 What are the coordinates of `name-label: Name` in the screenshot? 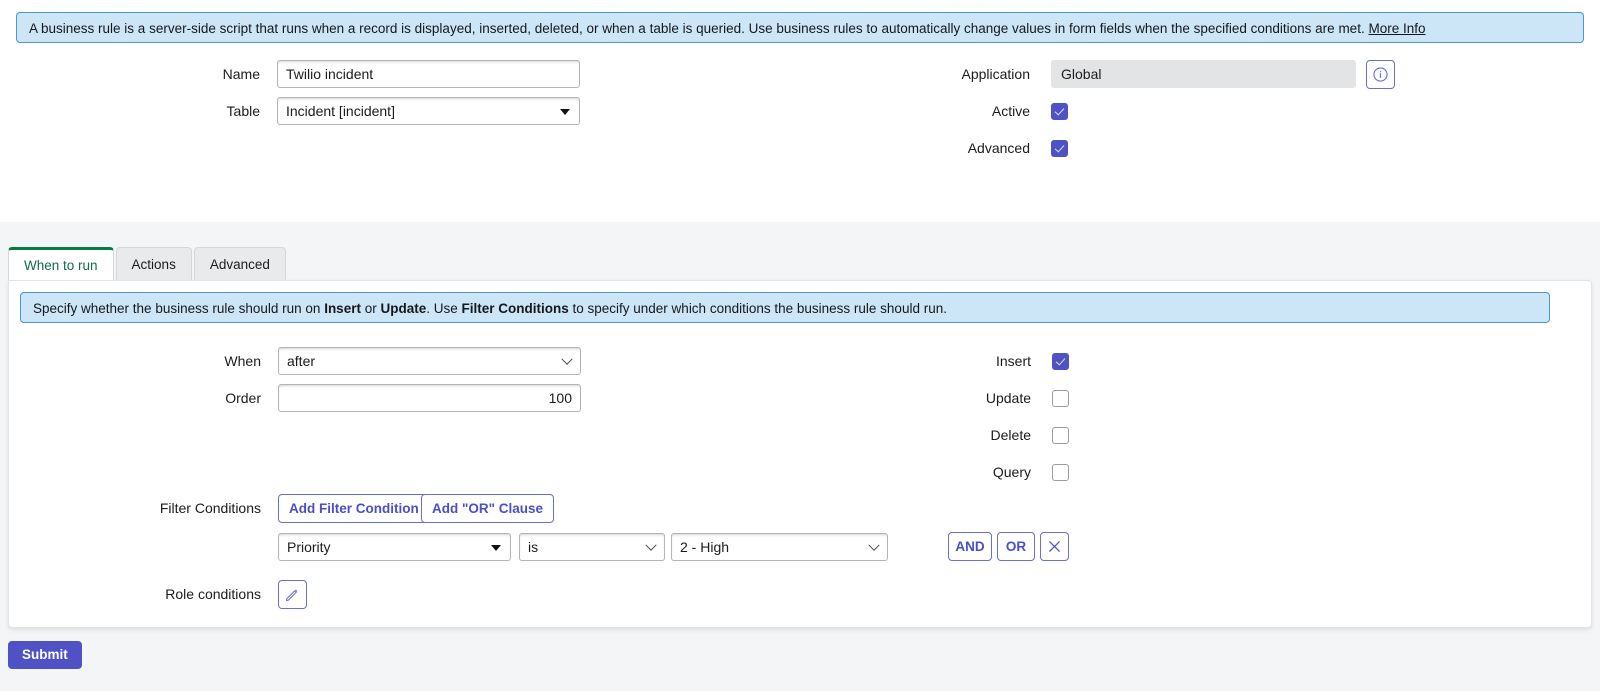 It's located at (241, 74).